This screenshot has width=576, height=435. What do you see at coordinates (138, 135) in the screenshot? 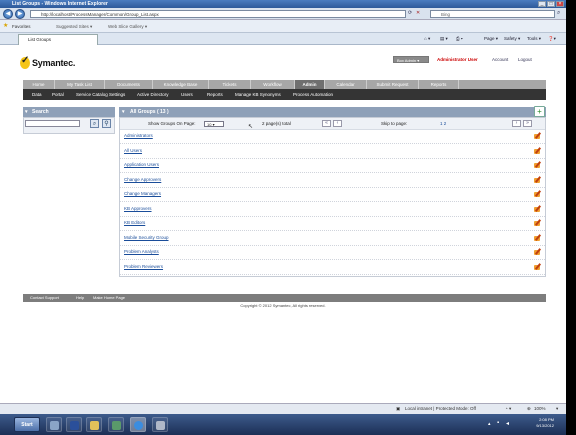
I see `group-link: Administrators` at bounding box center [138, 135].